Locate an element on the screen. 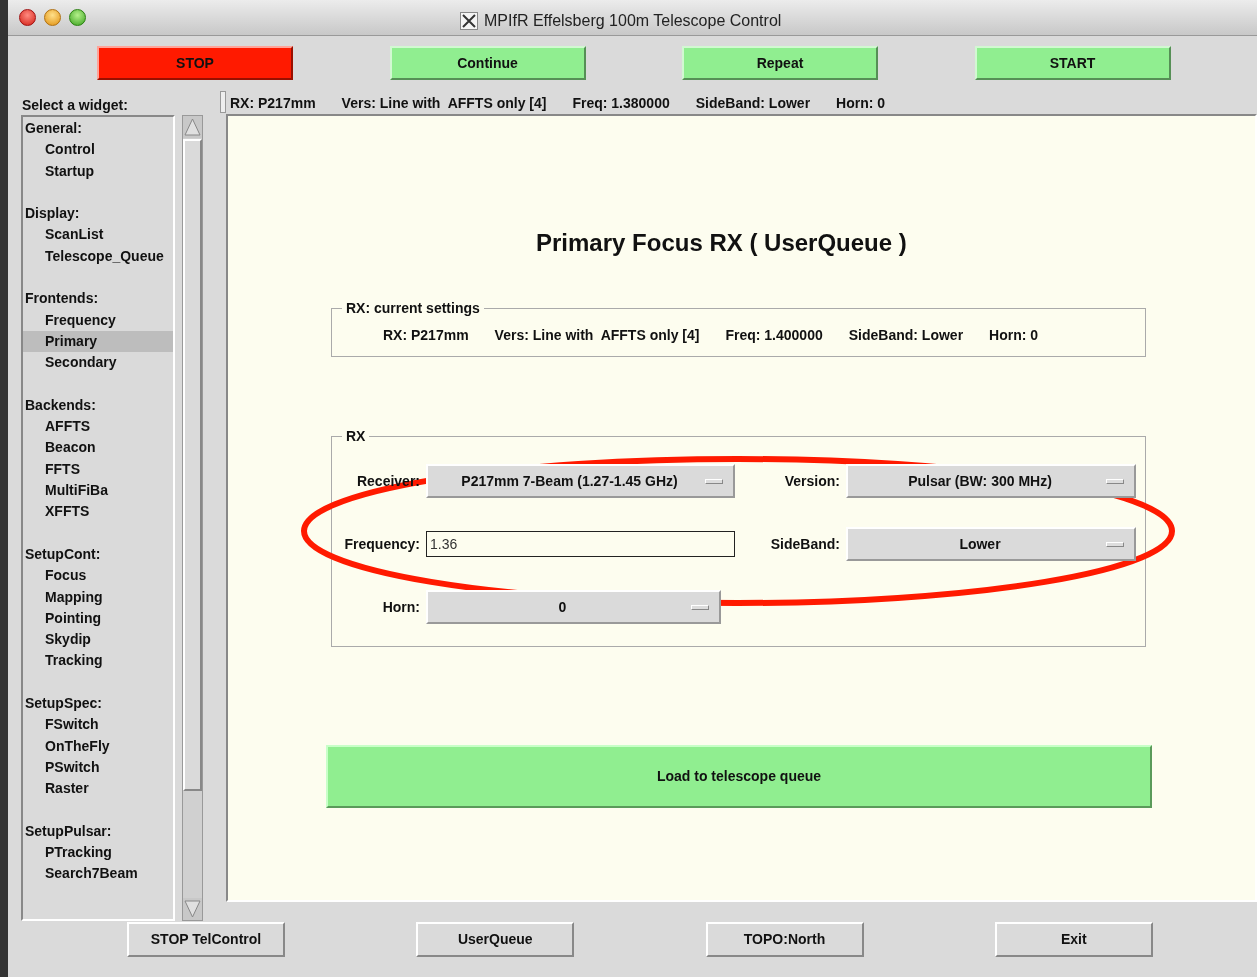 This screenshot has width=1257, height=977. dropdown: 0 is located at coordinates (573, 607).